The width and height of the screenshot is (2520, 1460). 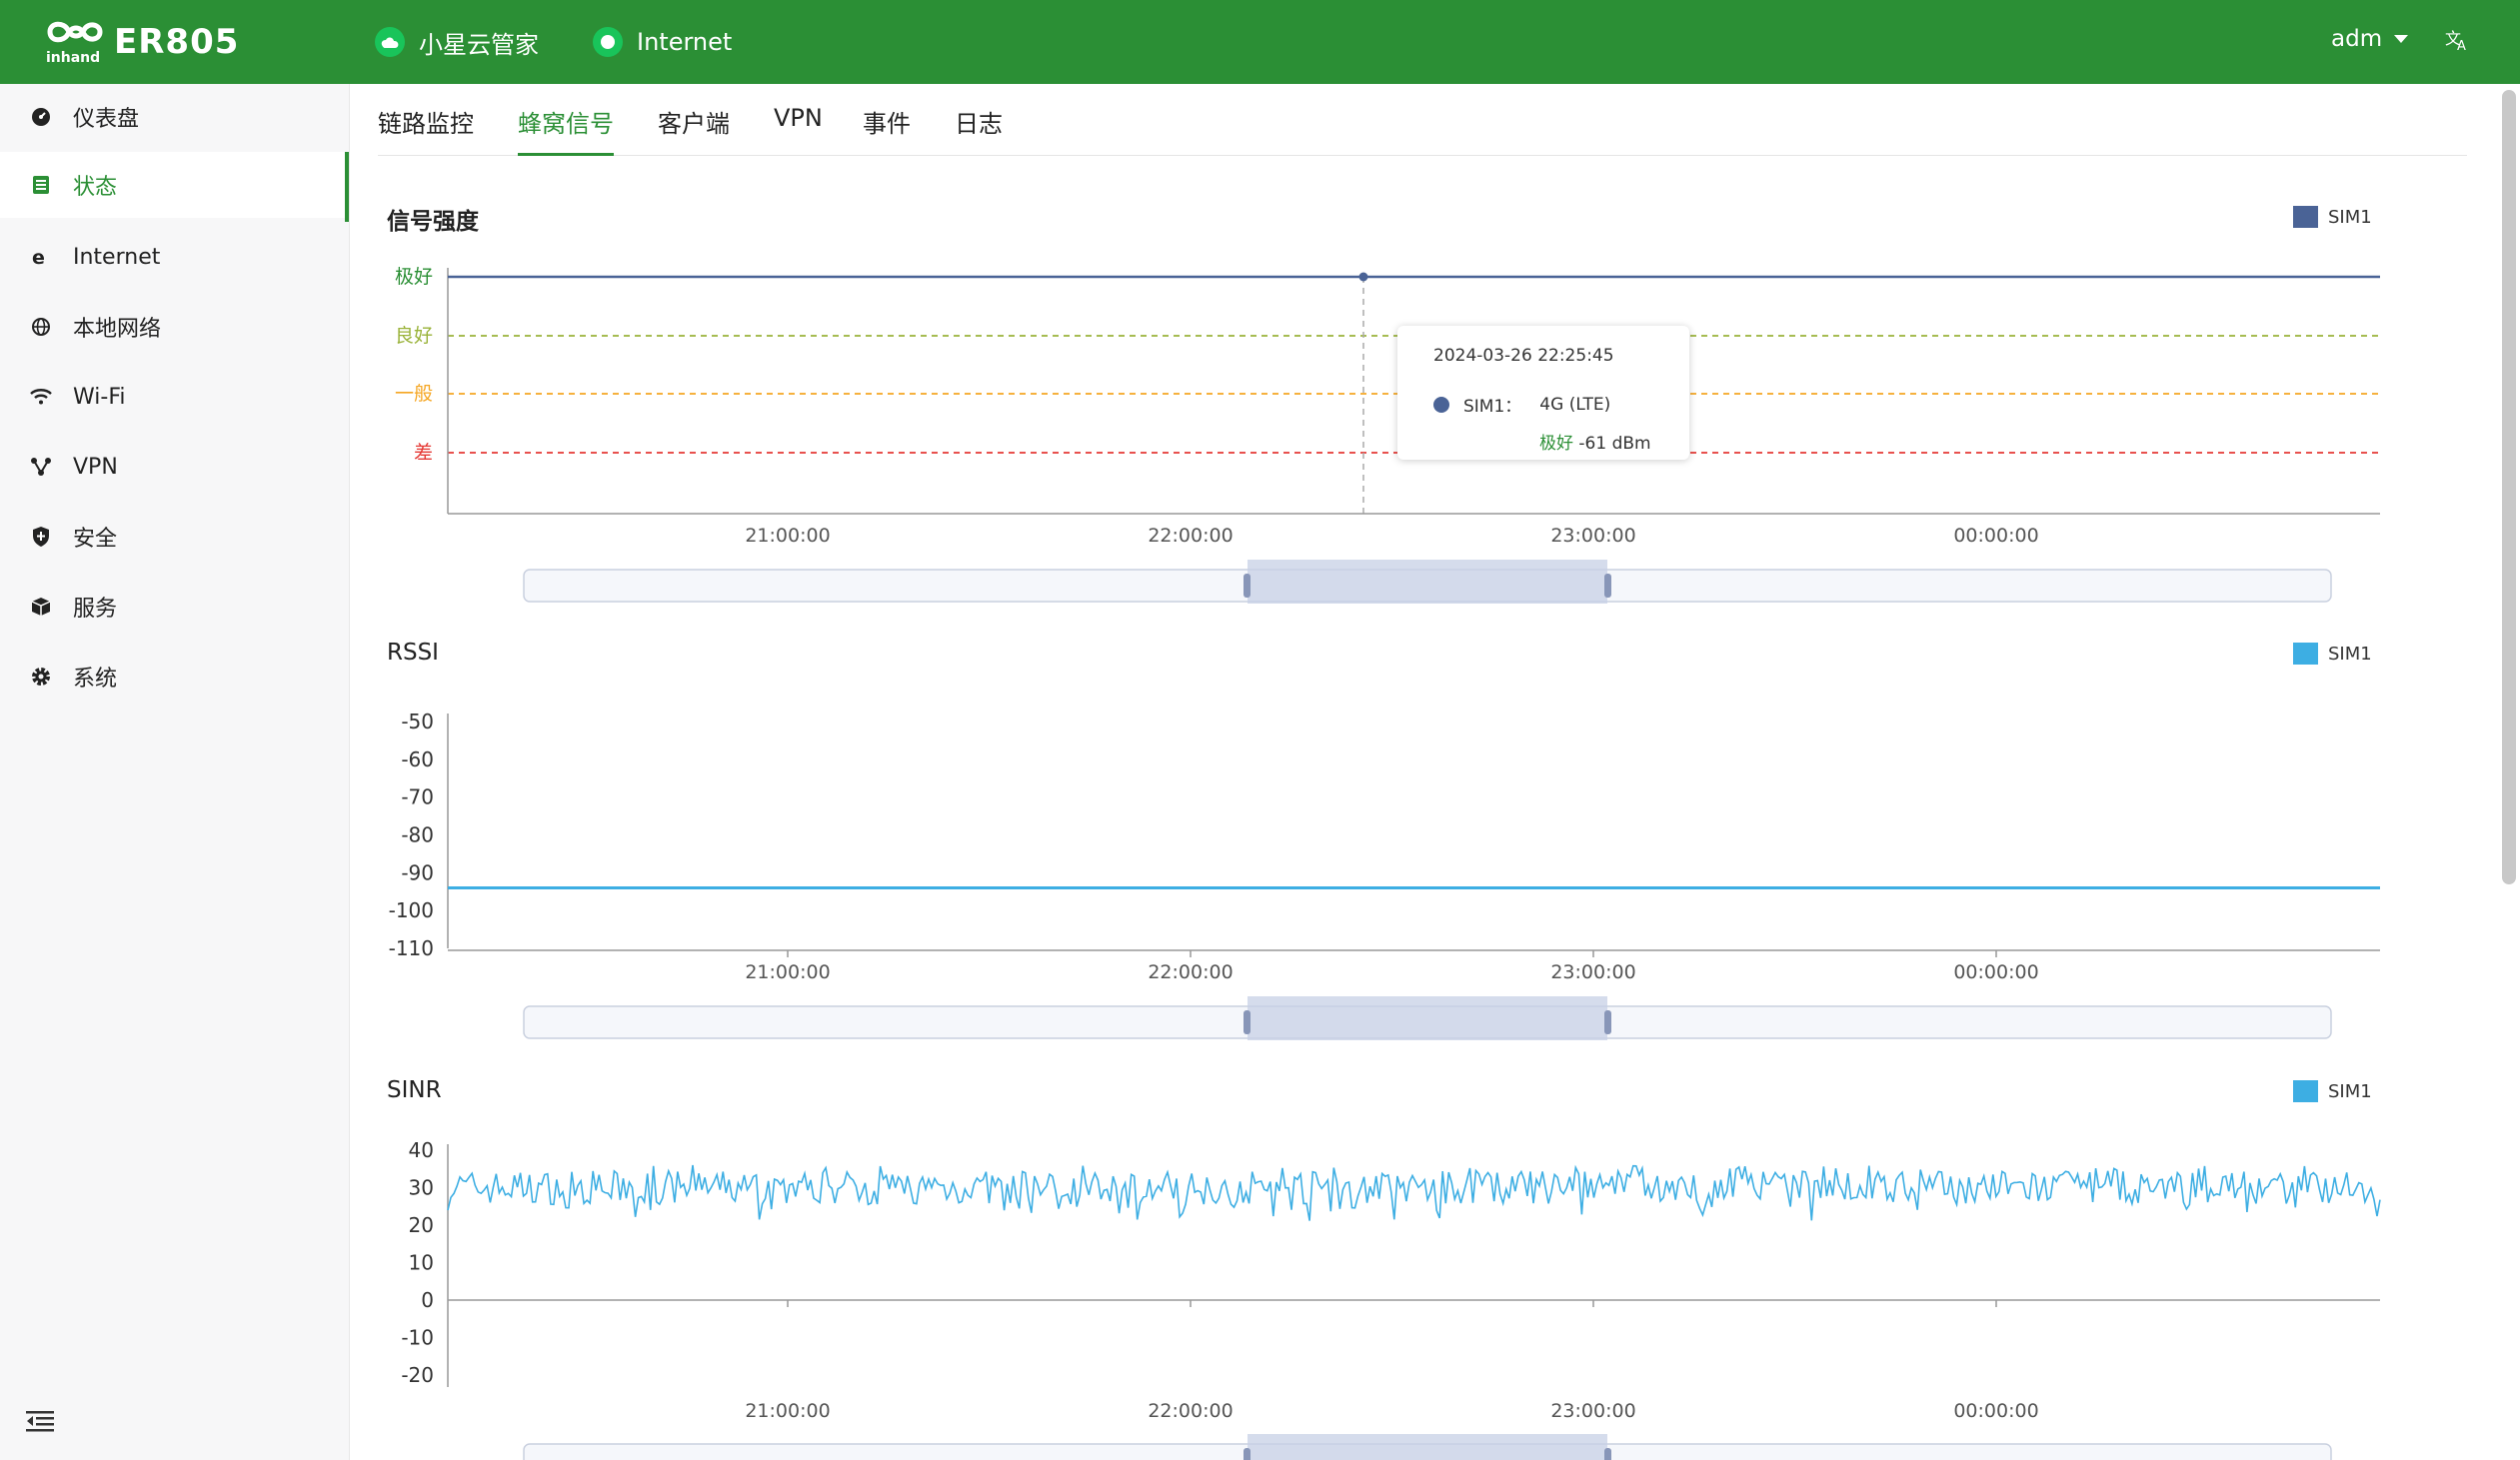 What do you see at coordinates (1492, 407) in the screenshot?
I see `tooltip-series: SIM1：` at bounding box center [1492, 407].